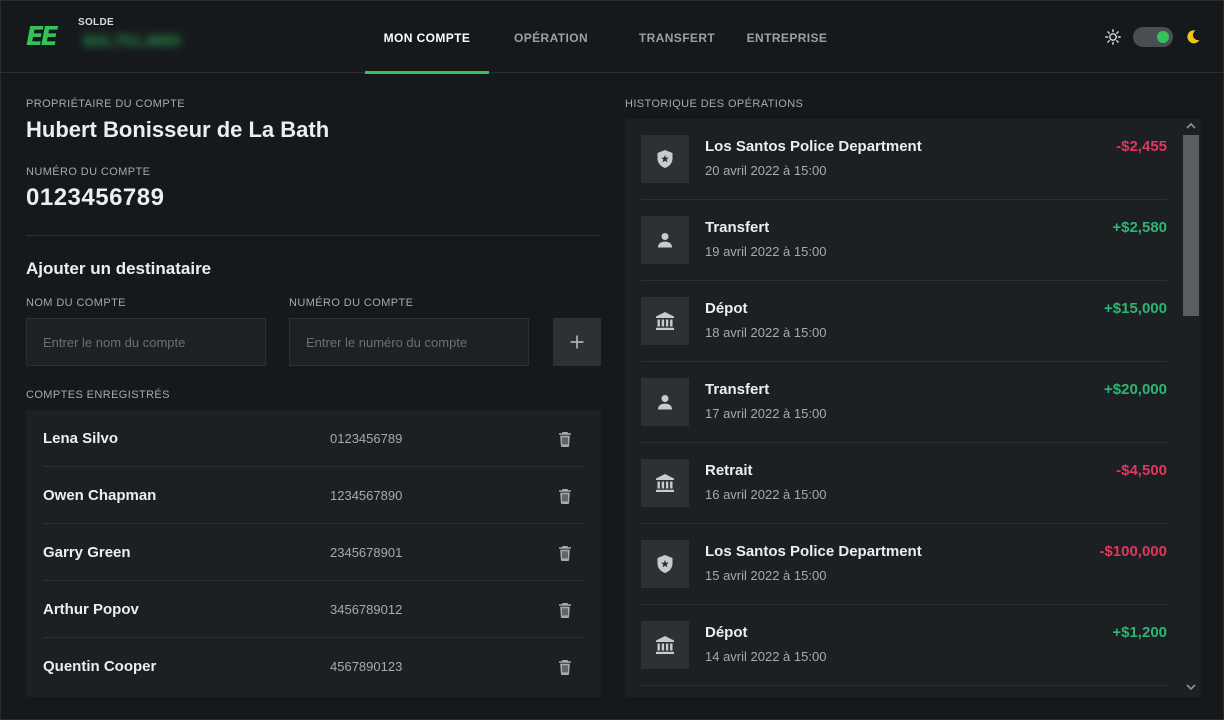 This screenshot has height=720, width=1224. What do you see at coordinates (677, 37) in the screenshot?
I see `tab-transfert: TRANSFERT` at bounding box center [677, 37].